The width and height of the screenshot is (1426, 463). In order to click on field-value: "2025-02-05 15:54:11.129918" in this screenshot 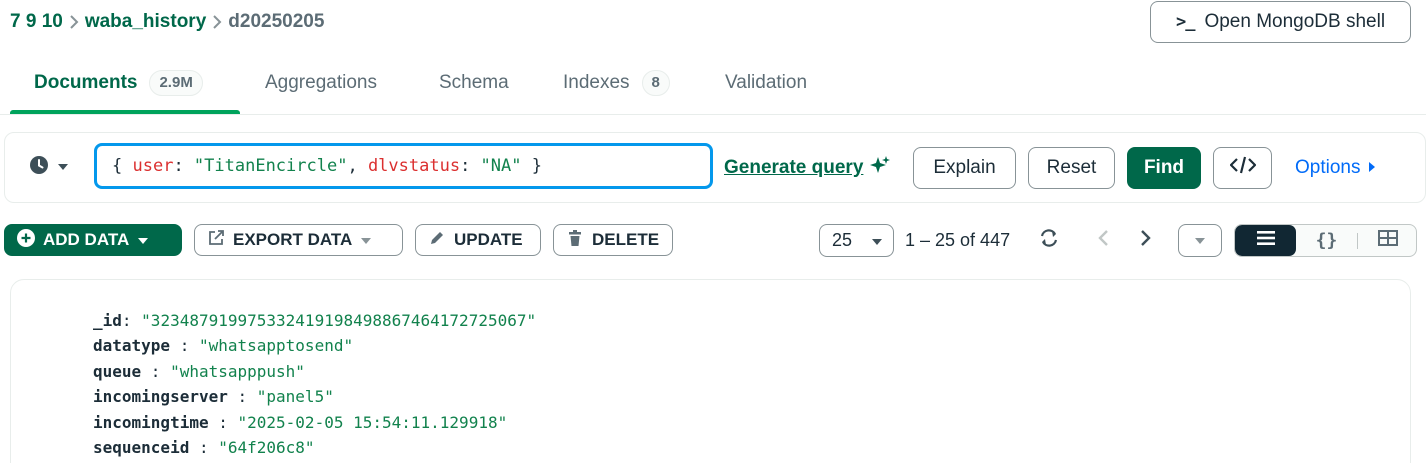, I will do `click(372, 422)`.